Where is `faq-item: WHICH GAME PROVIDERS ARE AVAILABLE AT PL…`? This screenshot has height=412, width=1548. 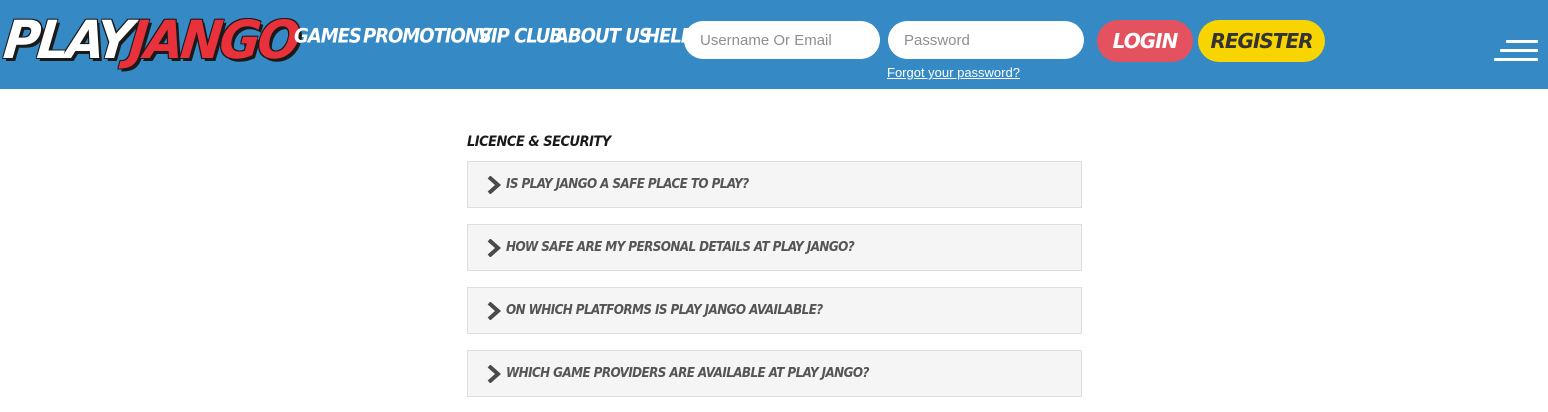
faq-item: WHICH GAME PROVIDERS ARE AVAILABLE AT PL… is located at coordinates (774, 373).